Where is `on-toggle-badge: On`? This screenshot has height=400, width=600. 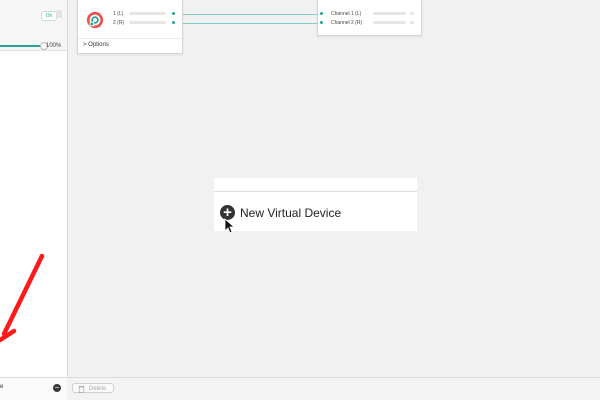
on-toggle-badge: On is located at coordinates (49, 16).